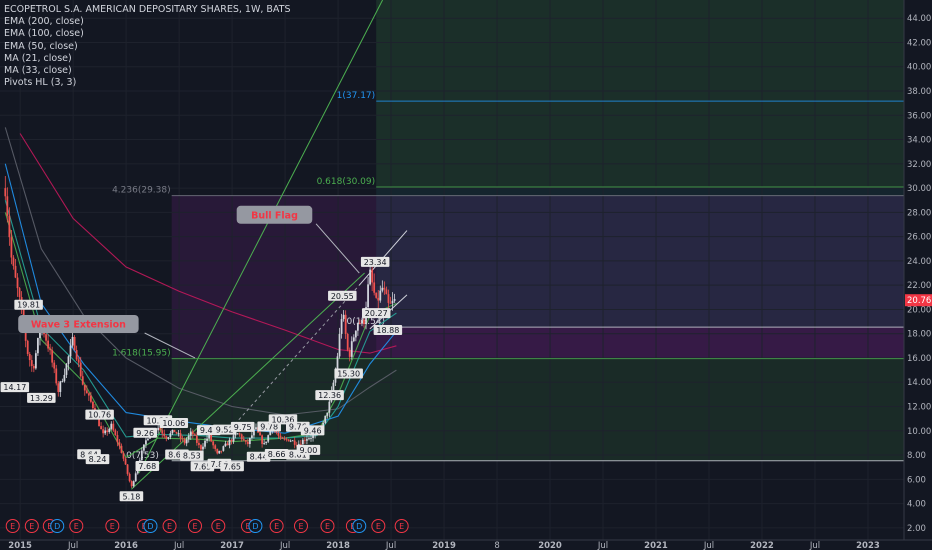 The image size is (932, 550). Describe the element at coordinates (147, 71) in the screenshot. I see `legend-ma33: MA (33, close)` at that location.